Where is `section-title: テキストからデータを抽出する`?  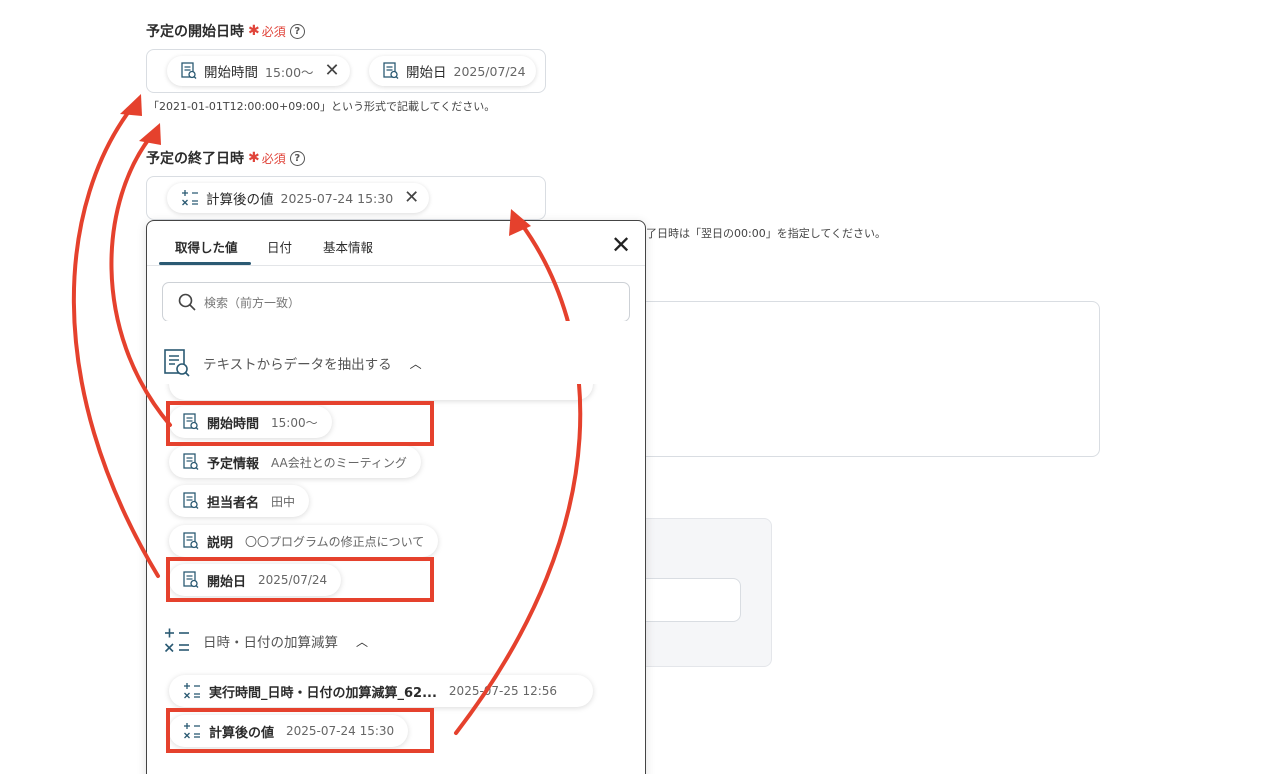 section-title: テキストからデータを抽出する is located at coordinates (297, 365).